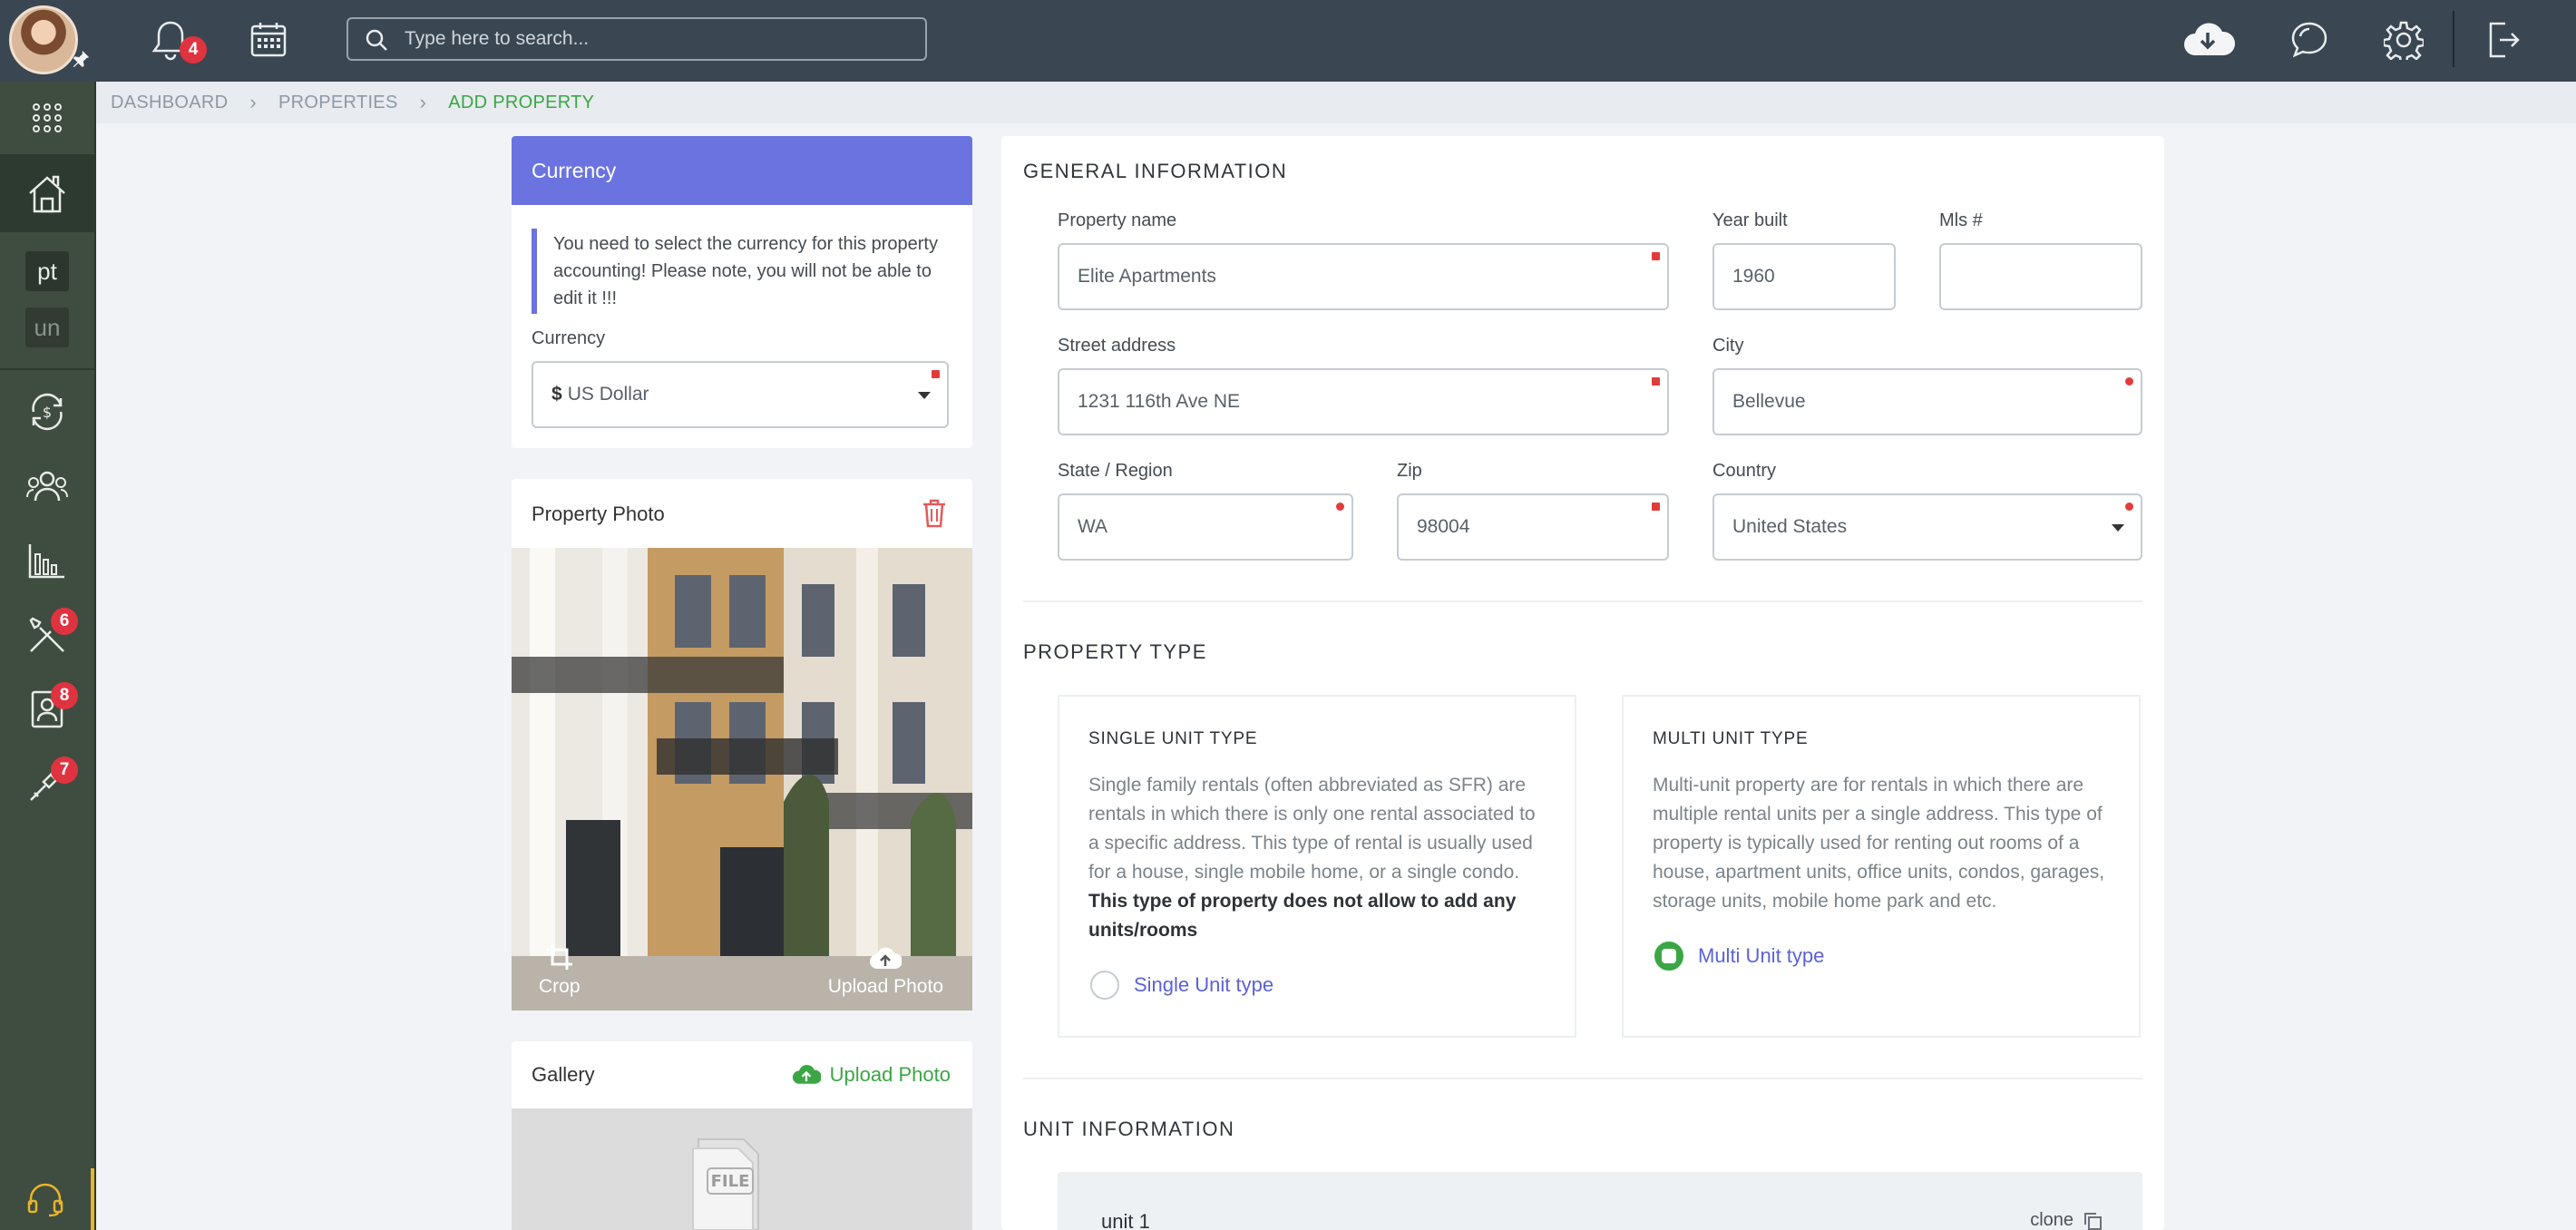  What do you see at coordinates (47, 118) in the screenshot?
I see `sidebar-item-apps` at bounding box center [47, 118].